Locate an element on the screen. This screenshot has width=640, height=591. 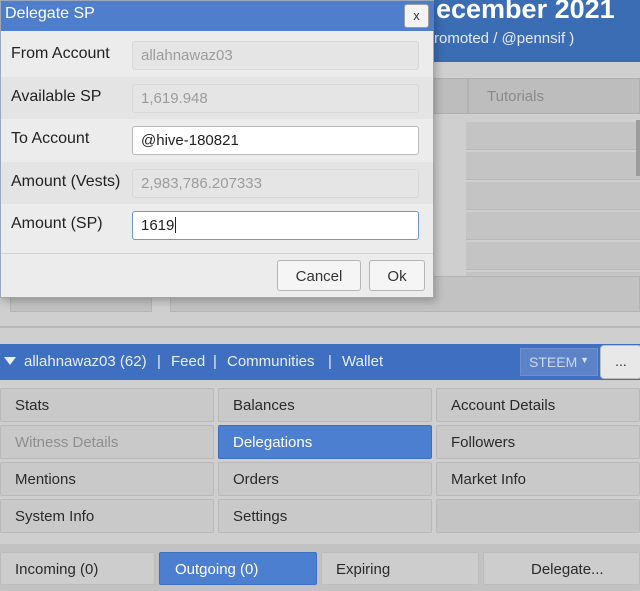
field-row-available-sp: Available SP 1,619.948 is located at coordinates (217, 98).